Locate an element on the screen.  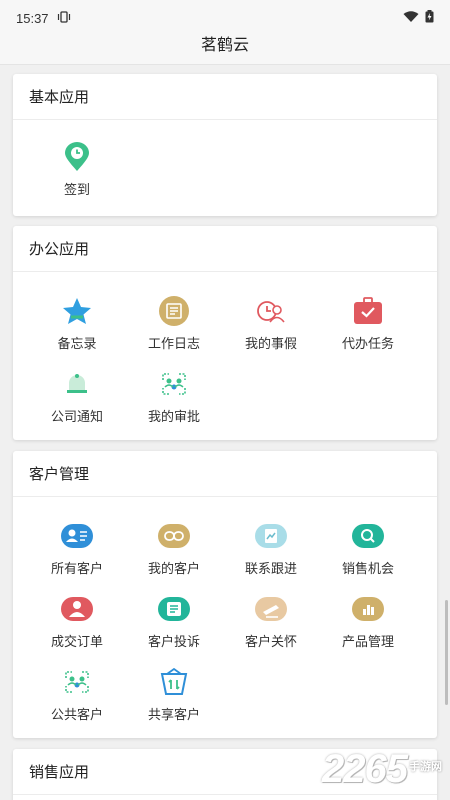
watermark-suffix: 手游网 is located at coordinates (425, 767).